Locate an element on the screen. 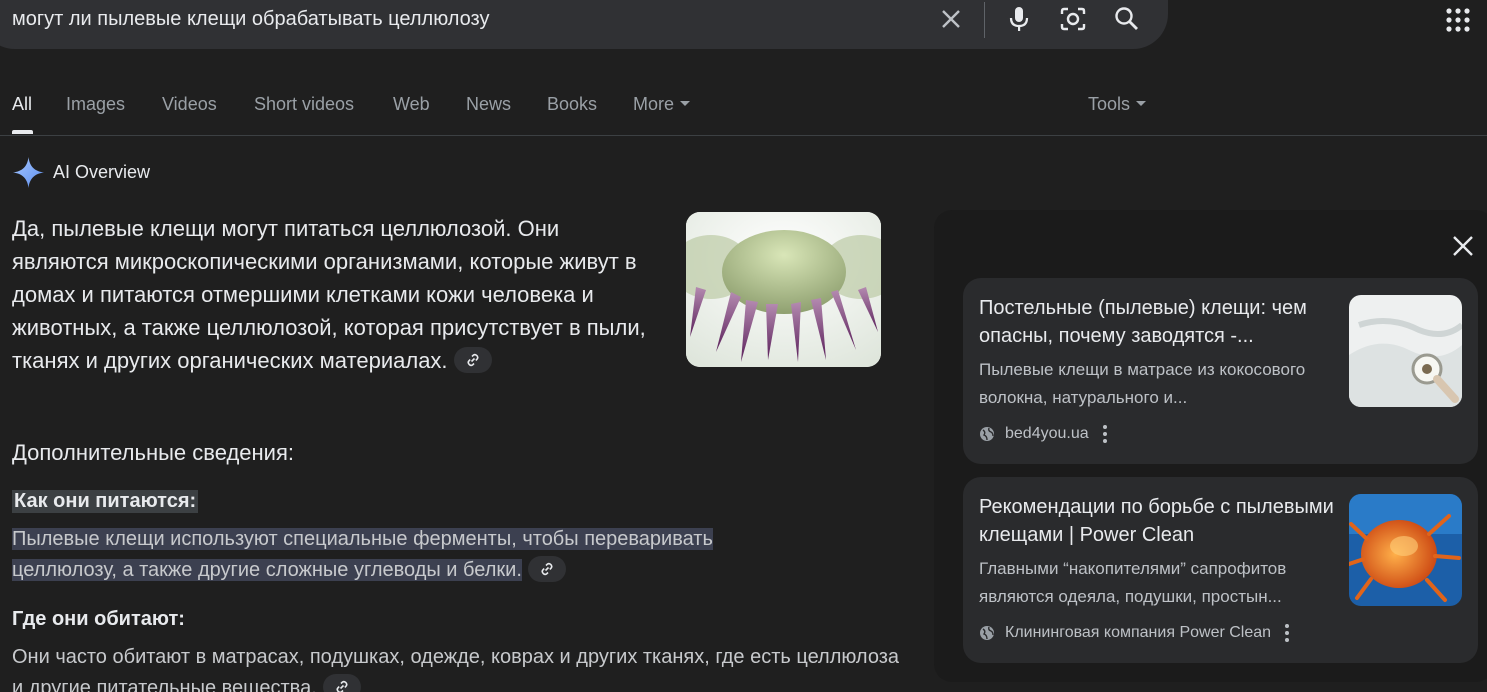  search-icon is located at coordinates (1127, 19).